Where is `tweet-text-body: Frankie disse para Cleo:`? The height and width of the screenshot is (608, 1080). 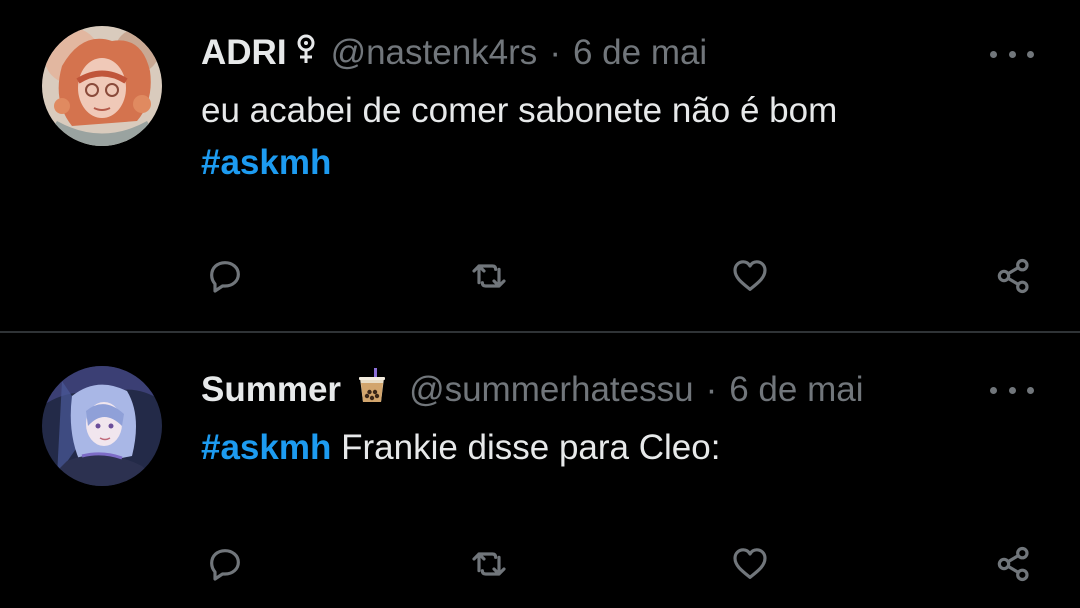 tweet-text-body: Frankie disse para Cleo: is located at coordinates (526, 447).